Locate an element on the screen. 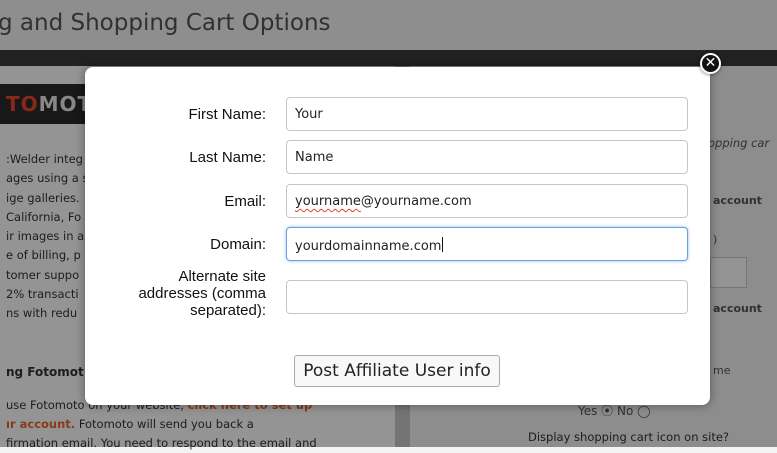 Image resolution: width=777 pixels, height=453 pixels. domain-field: yourdomainname.com is located at coordinates (487, 244).